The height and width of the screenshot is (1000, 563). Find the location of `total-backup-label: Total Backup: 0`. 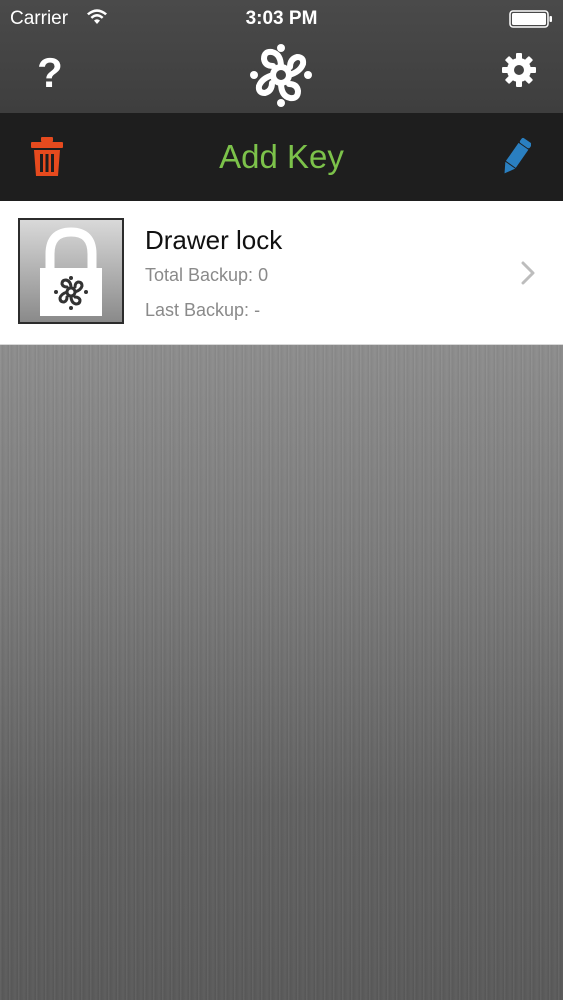

total-backup-label: Total Backup: 0 is located at coordinates (207, 275).